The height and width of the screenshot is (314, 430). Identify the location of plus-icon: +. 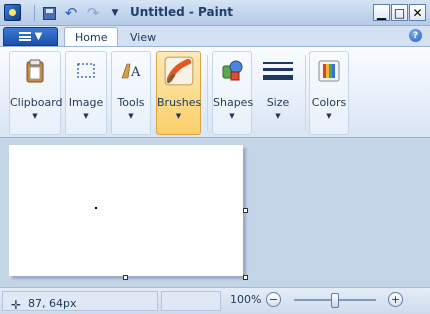
(395, 299).